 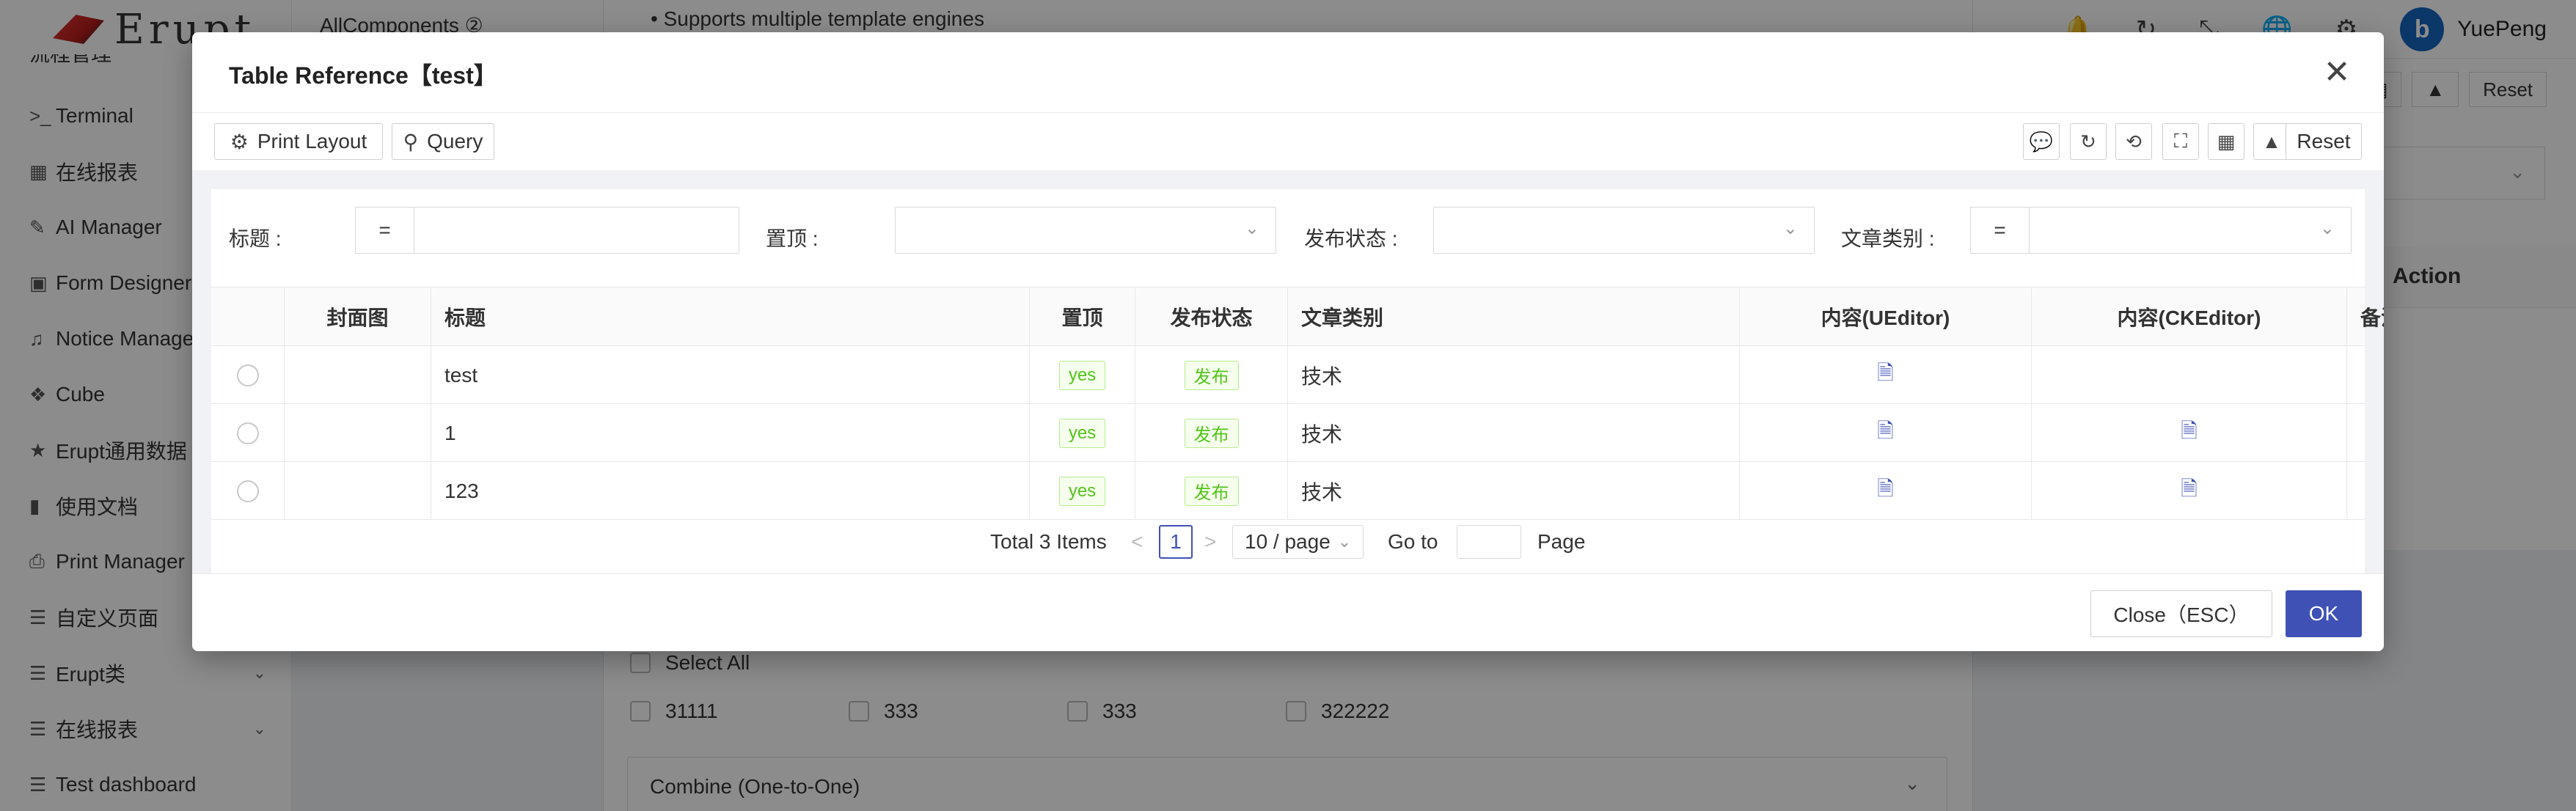 I want to click on category-operator: =, so click(x=2000, y=230).